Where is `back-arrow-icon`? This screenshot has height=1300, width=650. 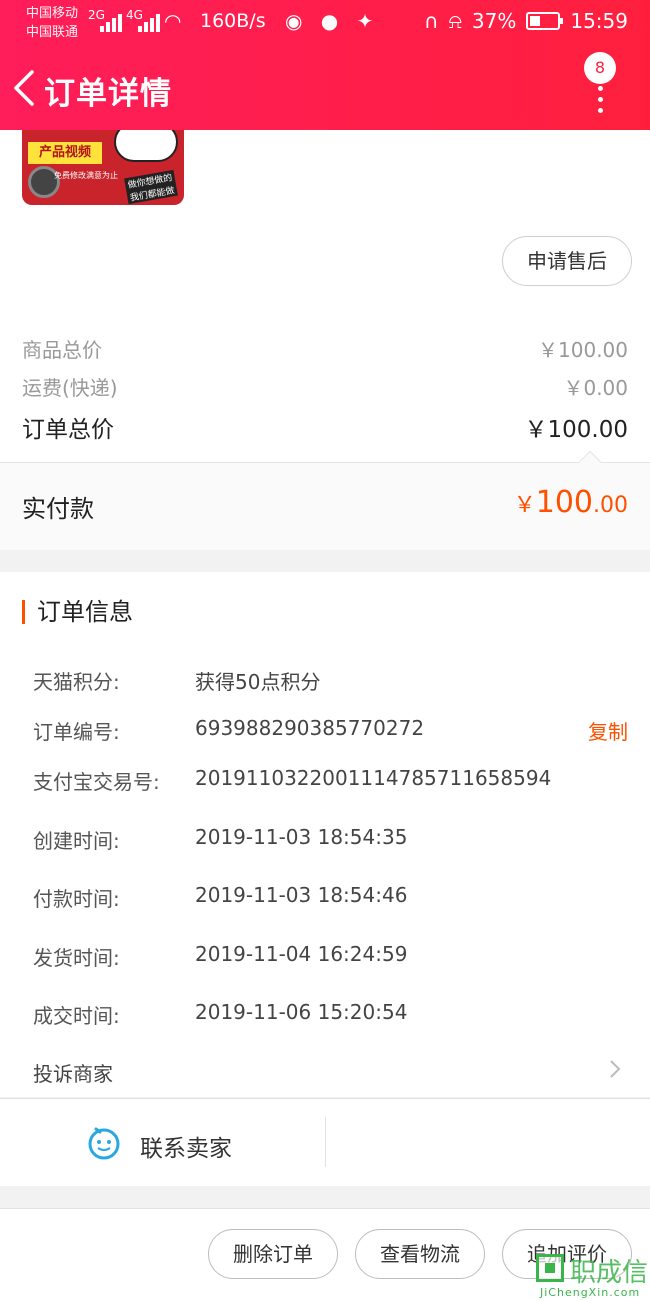 back-arrow-icon is located at coordinates (25, 88).